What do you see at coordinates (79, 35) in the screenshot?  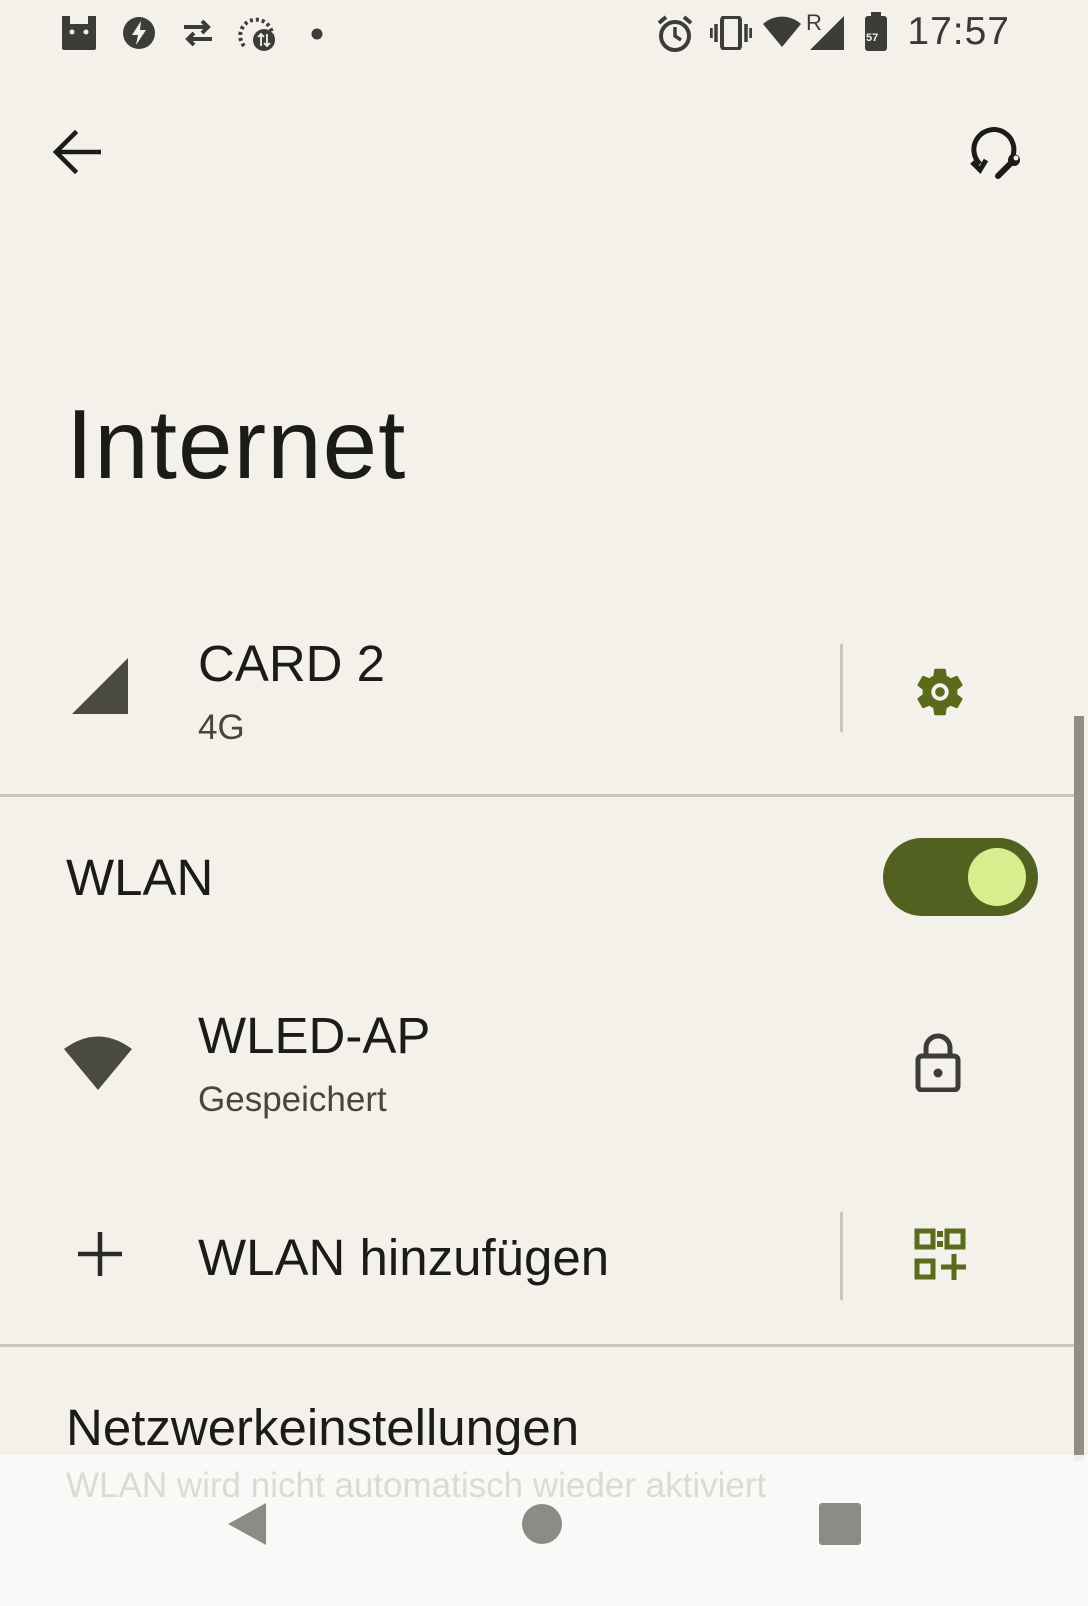 I see `android-debug-icon` at bounding box center [79, 35].